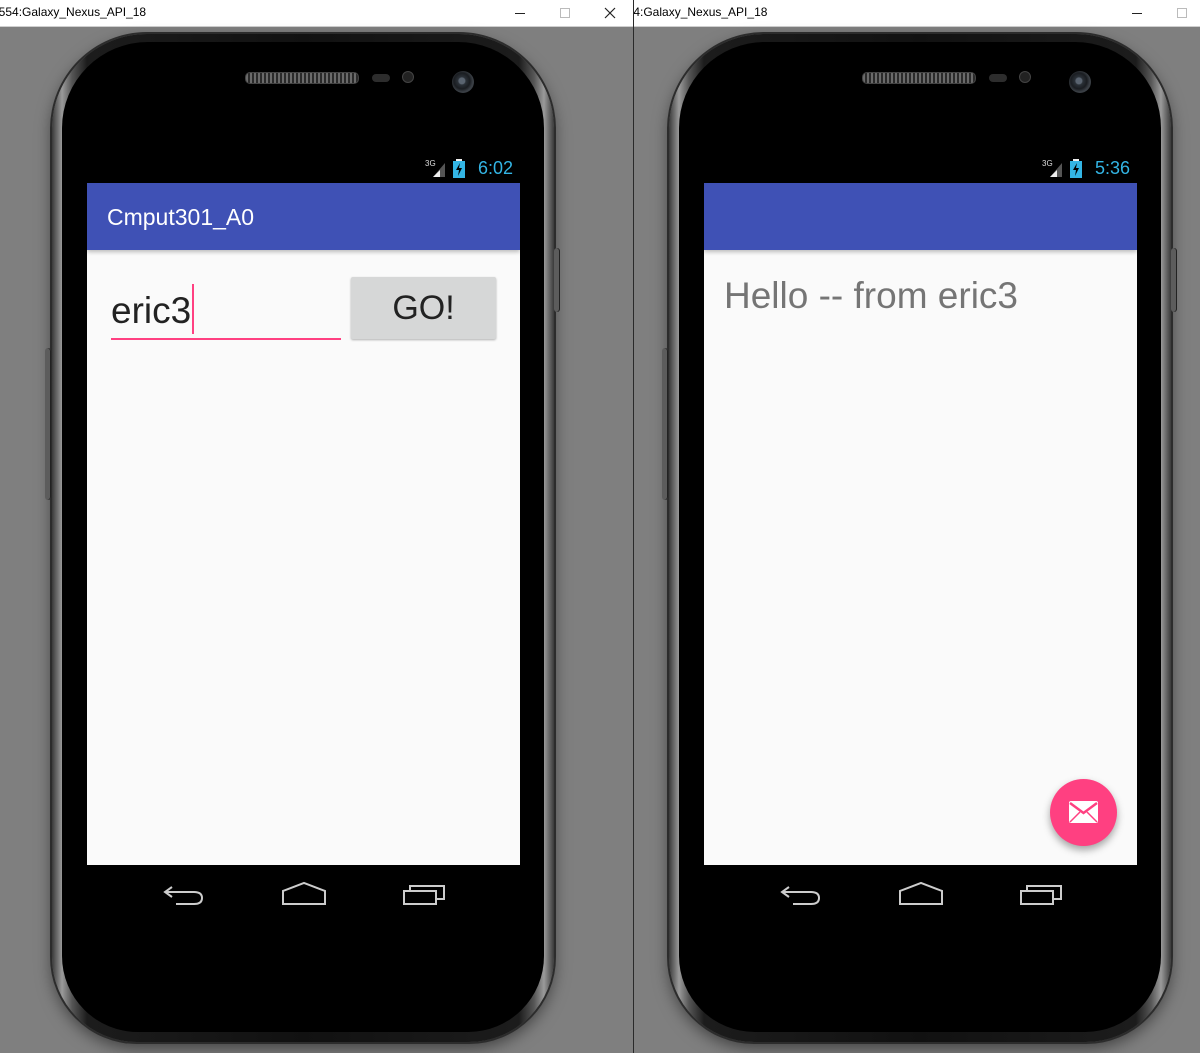 The height and width of the screenshot is (1053, 1200). Describe the element at coordinates (153, 311) in the screenshot. I see `name-input-value: eric3` at that location.